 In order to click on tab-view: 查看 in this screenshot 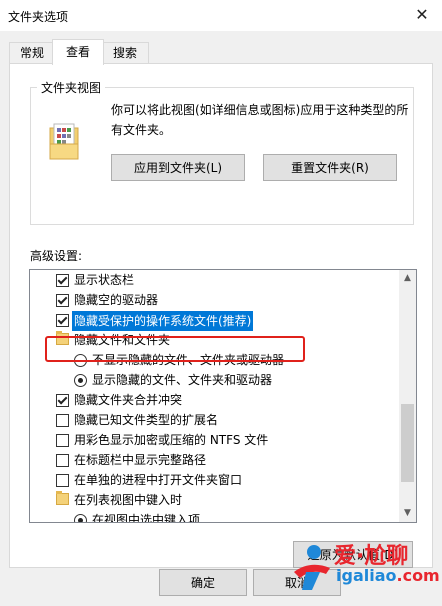, I will do `click(78, 52)`.